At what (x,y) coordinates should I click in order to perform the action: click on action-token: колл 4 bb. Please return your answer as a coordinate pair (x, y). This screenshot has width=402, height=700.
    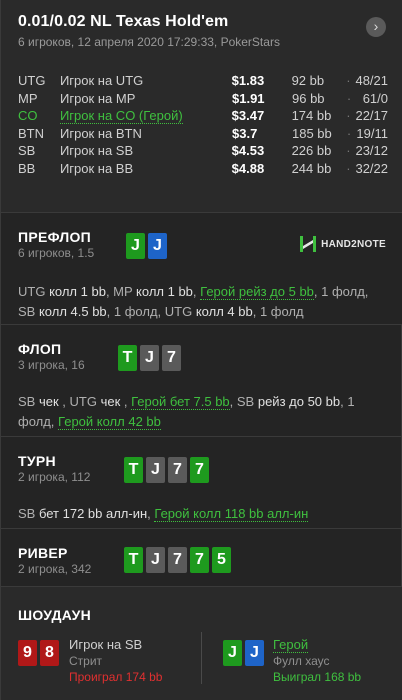
    Looking at the image, I should click on (222, 311).